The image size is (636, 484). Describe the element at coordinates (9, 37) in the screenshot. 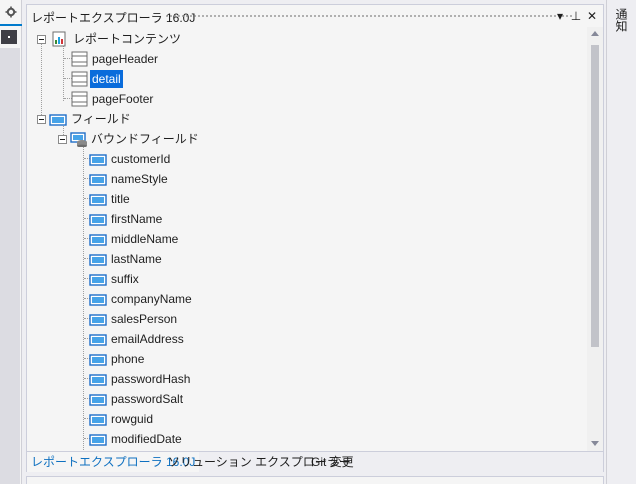

I see `collapsed-panel-tab` at that location.